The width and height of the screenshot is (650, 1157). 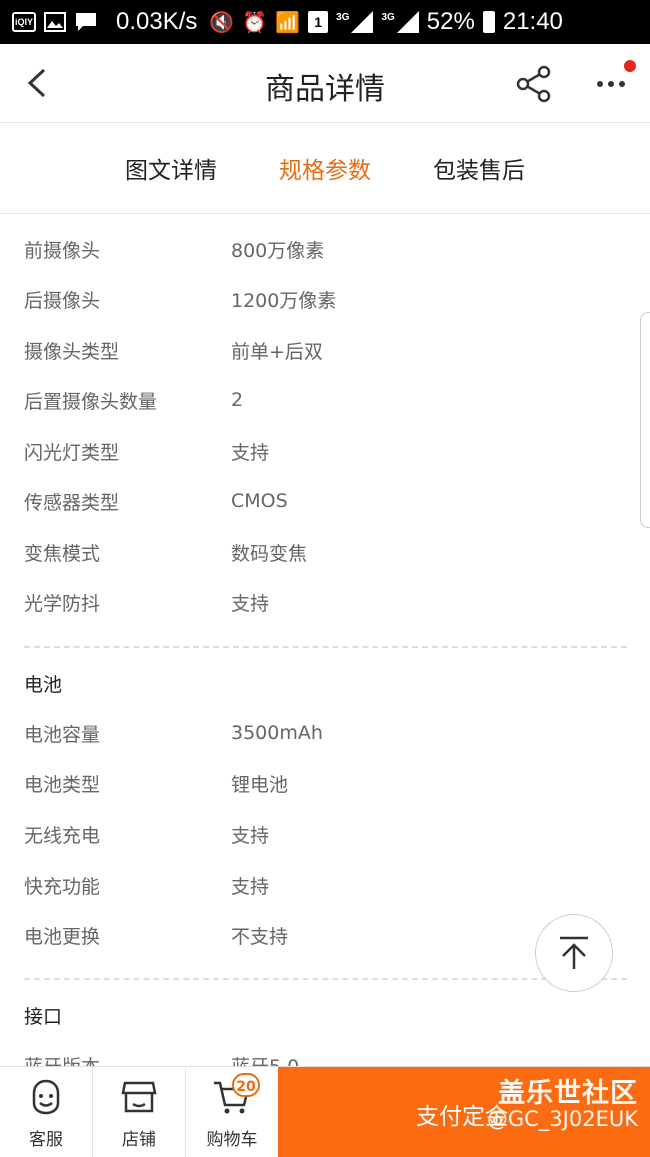 What do you see at coordinates (72, 351) in the screenshot?
I see `spec-key: 摄像头类型` at bounding box center [72, 351].